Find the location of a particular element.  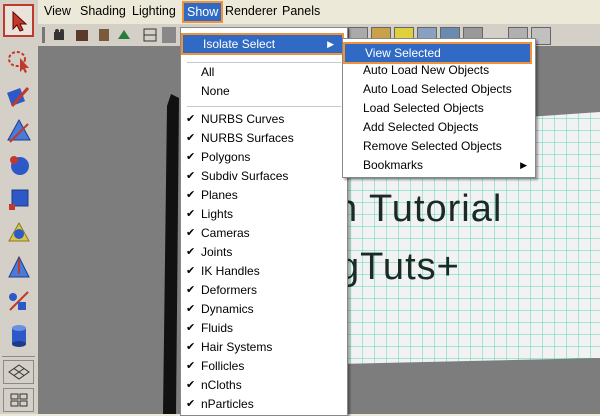

show-item-subdiv-surfaces: ✔ Subdiv Surfaces is located at coordinates (264, 176).